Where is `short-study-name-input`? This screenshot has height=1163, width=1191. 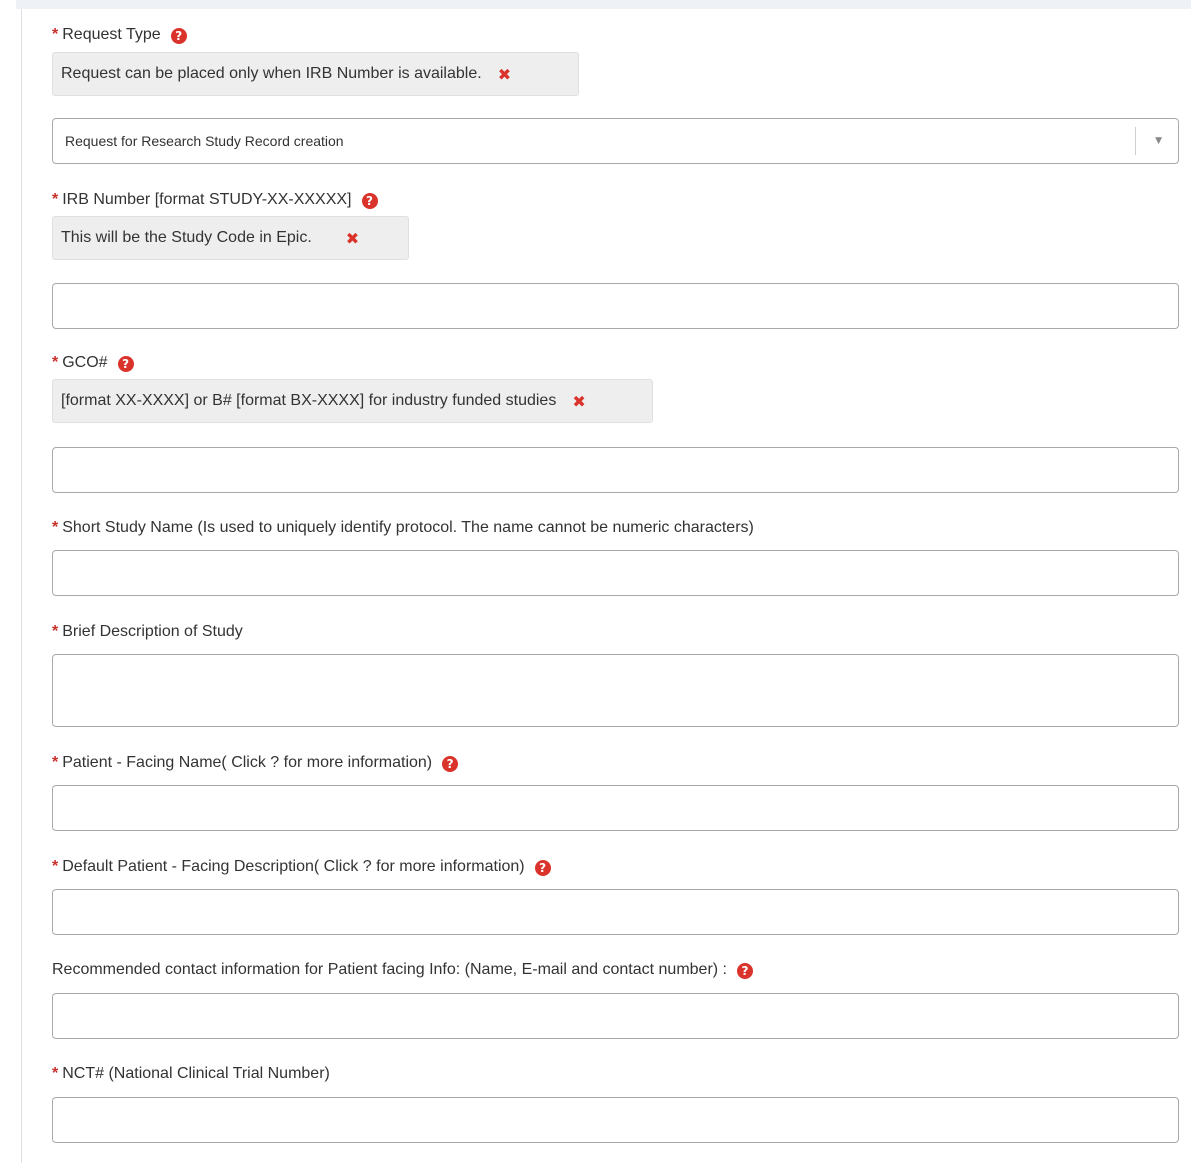 short-study-name-input is located at coordinates (615, 573).